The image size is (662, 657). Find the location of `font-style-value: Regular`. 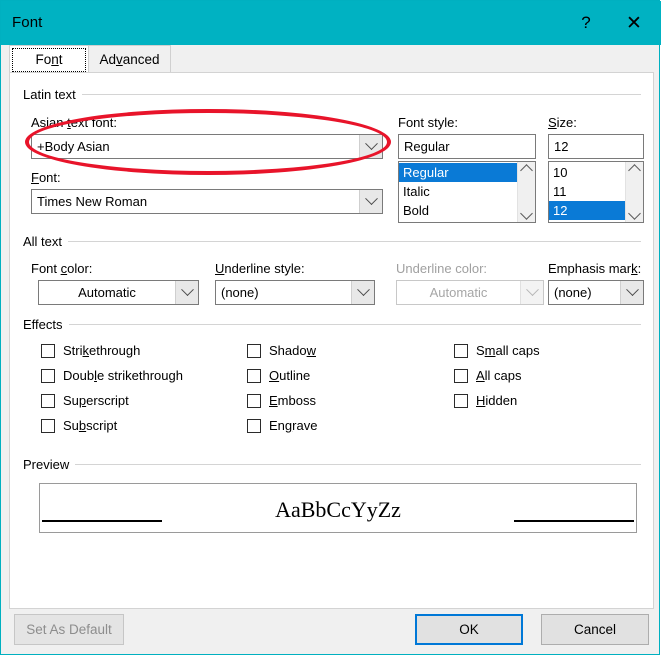

font-style-value: Regular is located at coordinates (427, 146).